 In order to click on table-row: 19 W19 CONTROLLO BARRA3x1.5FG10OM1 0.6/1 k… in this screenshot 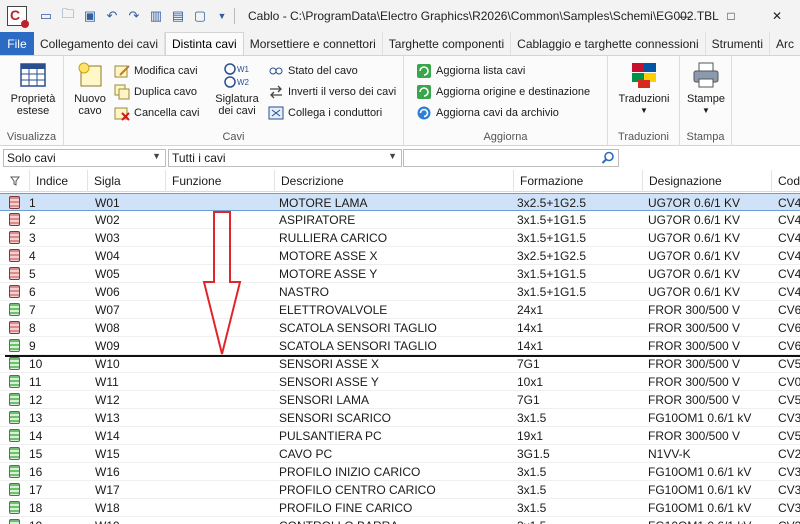, I will do `click(400, 520)`.